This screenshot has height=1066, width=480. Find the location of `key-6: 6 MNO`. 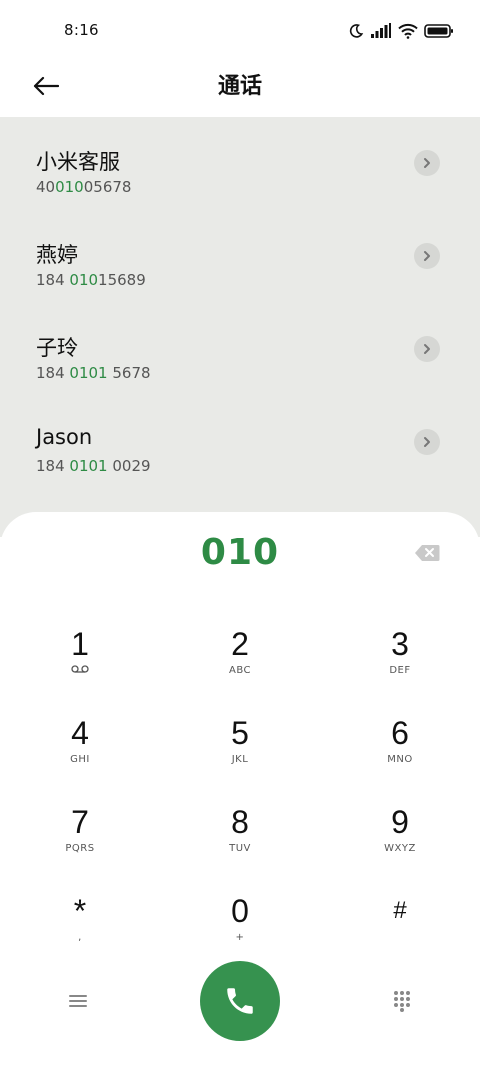

key-6: 6 MNO is located at coordinates (400, 753).